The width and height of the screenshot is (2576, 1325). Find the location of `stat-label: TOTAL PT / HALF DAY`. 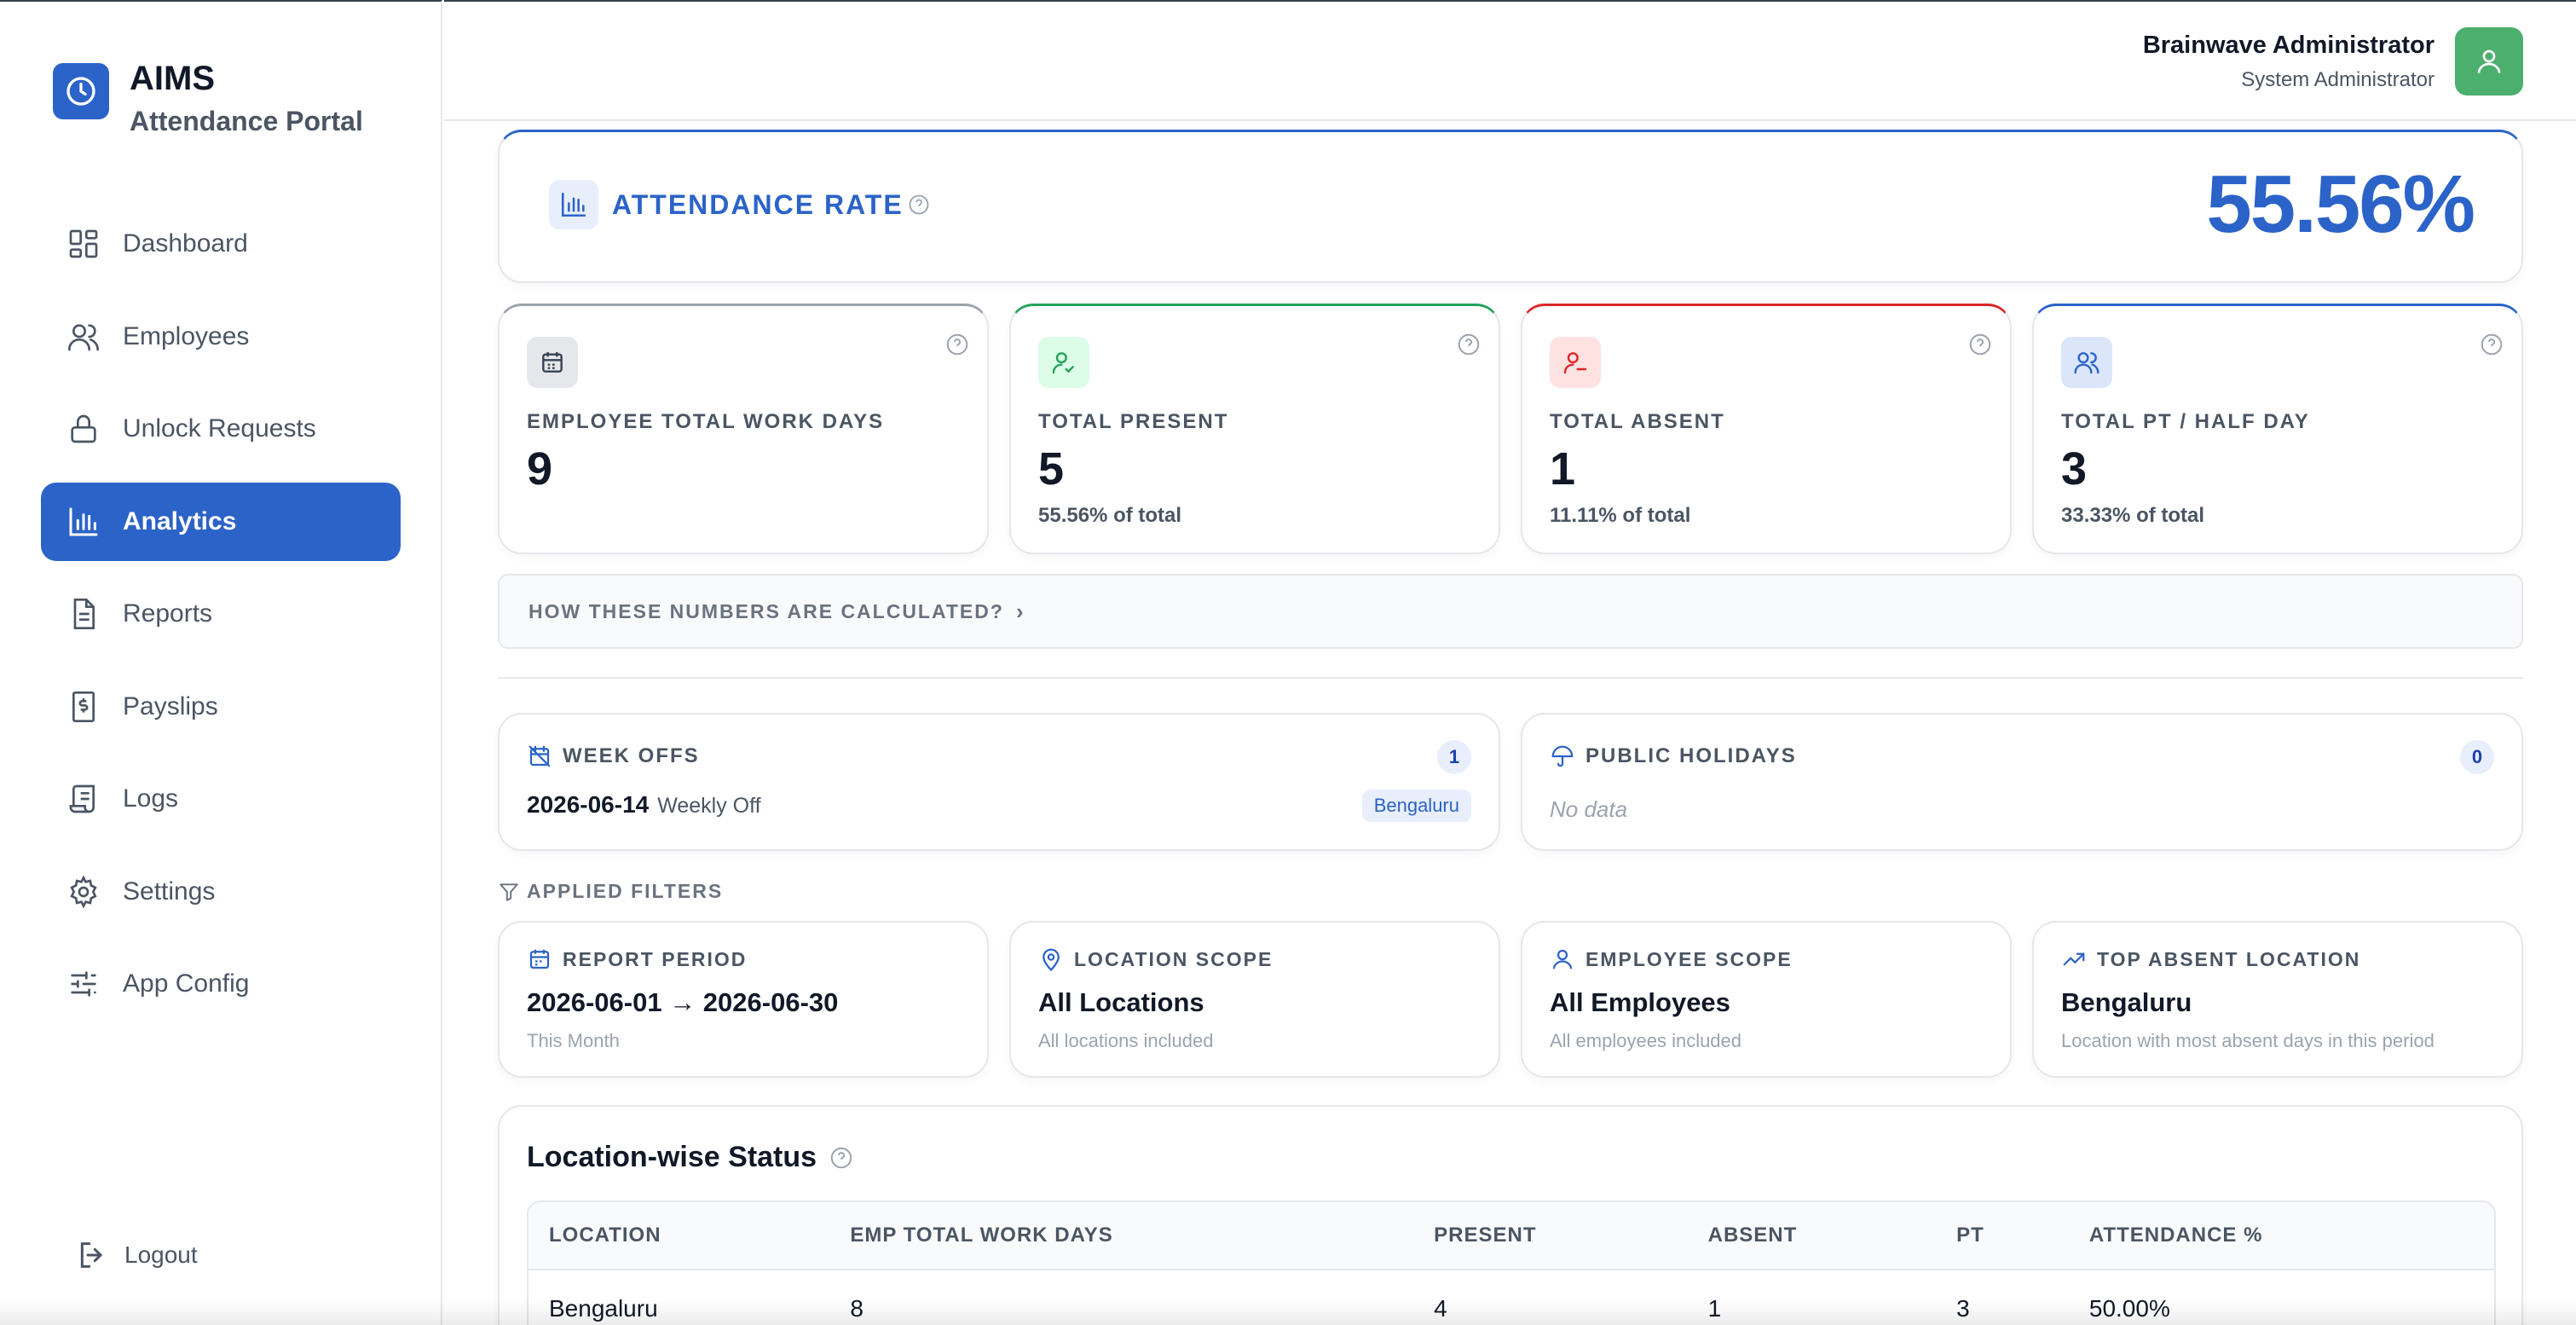

stat-label: TOTAL PT / HALF DAY is located at coordinates (2185, 421).